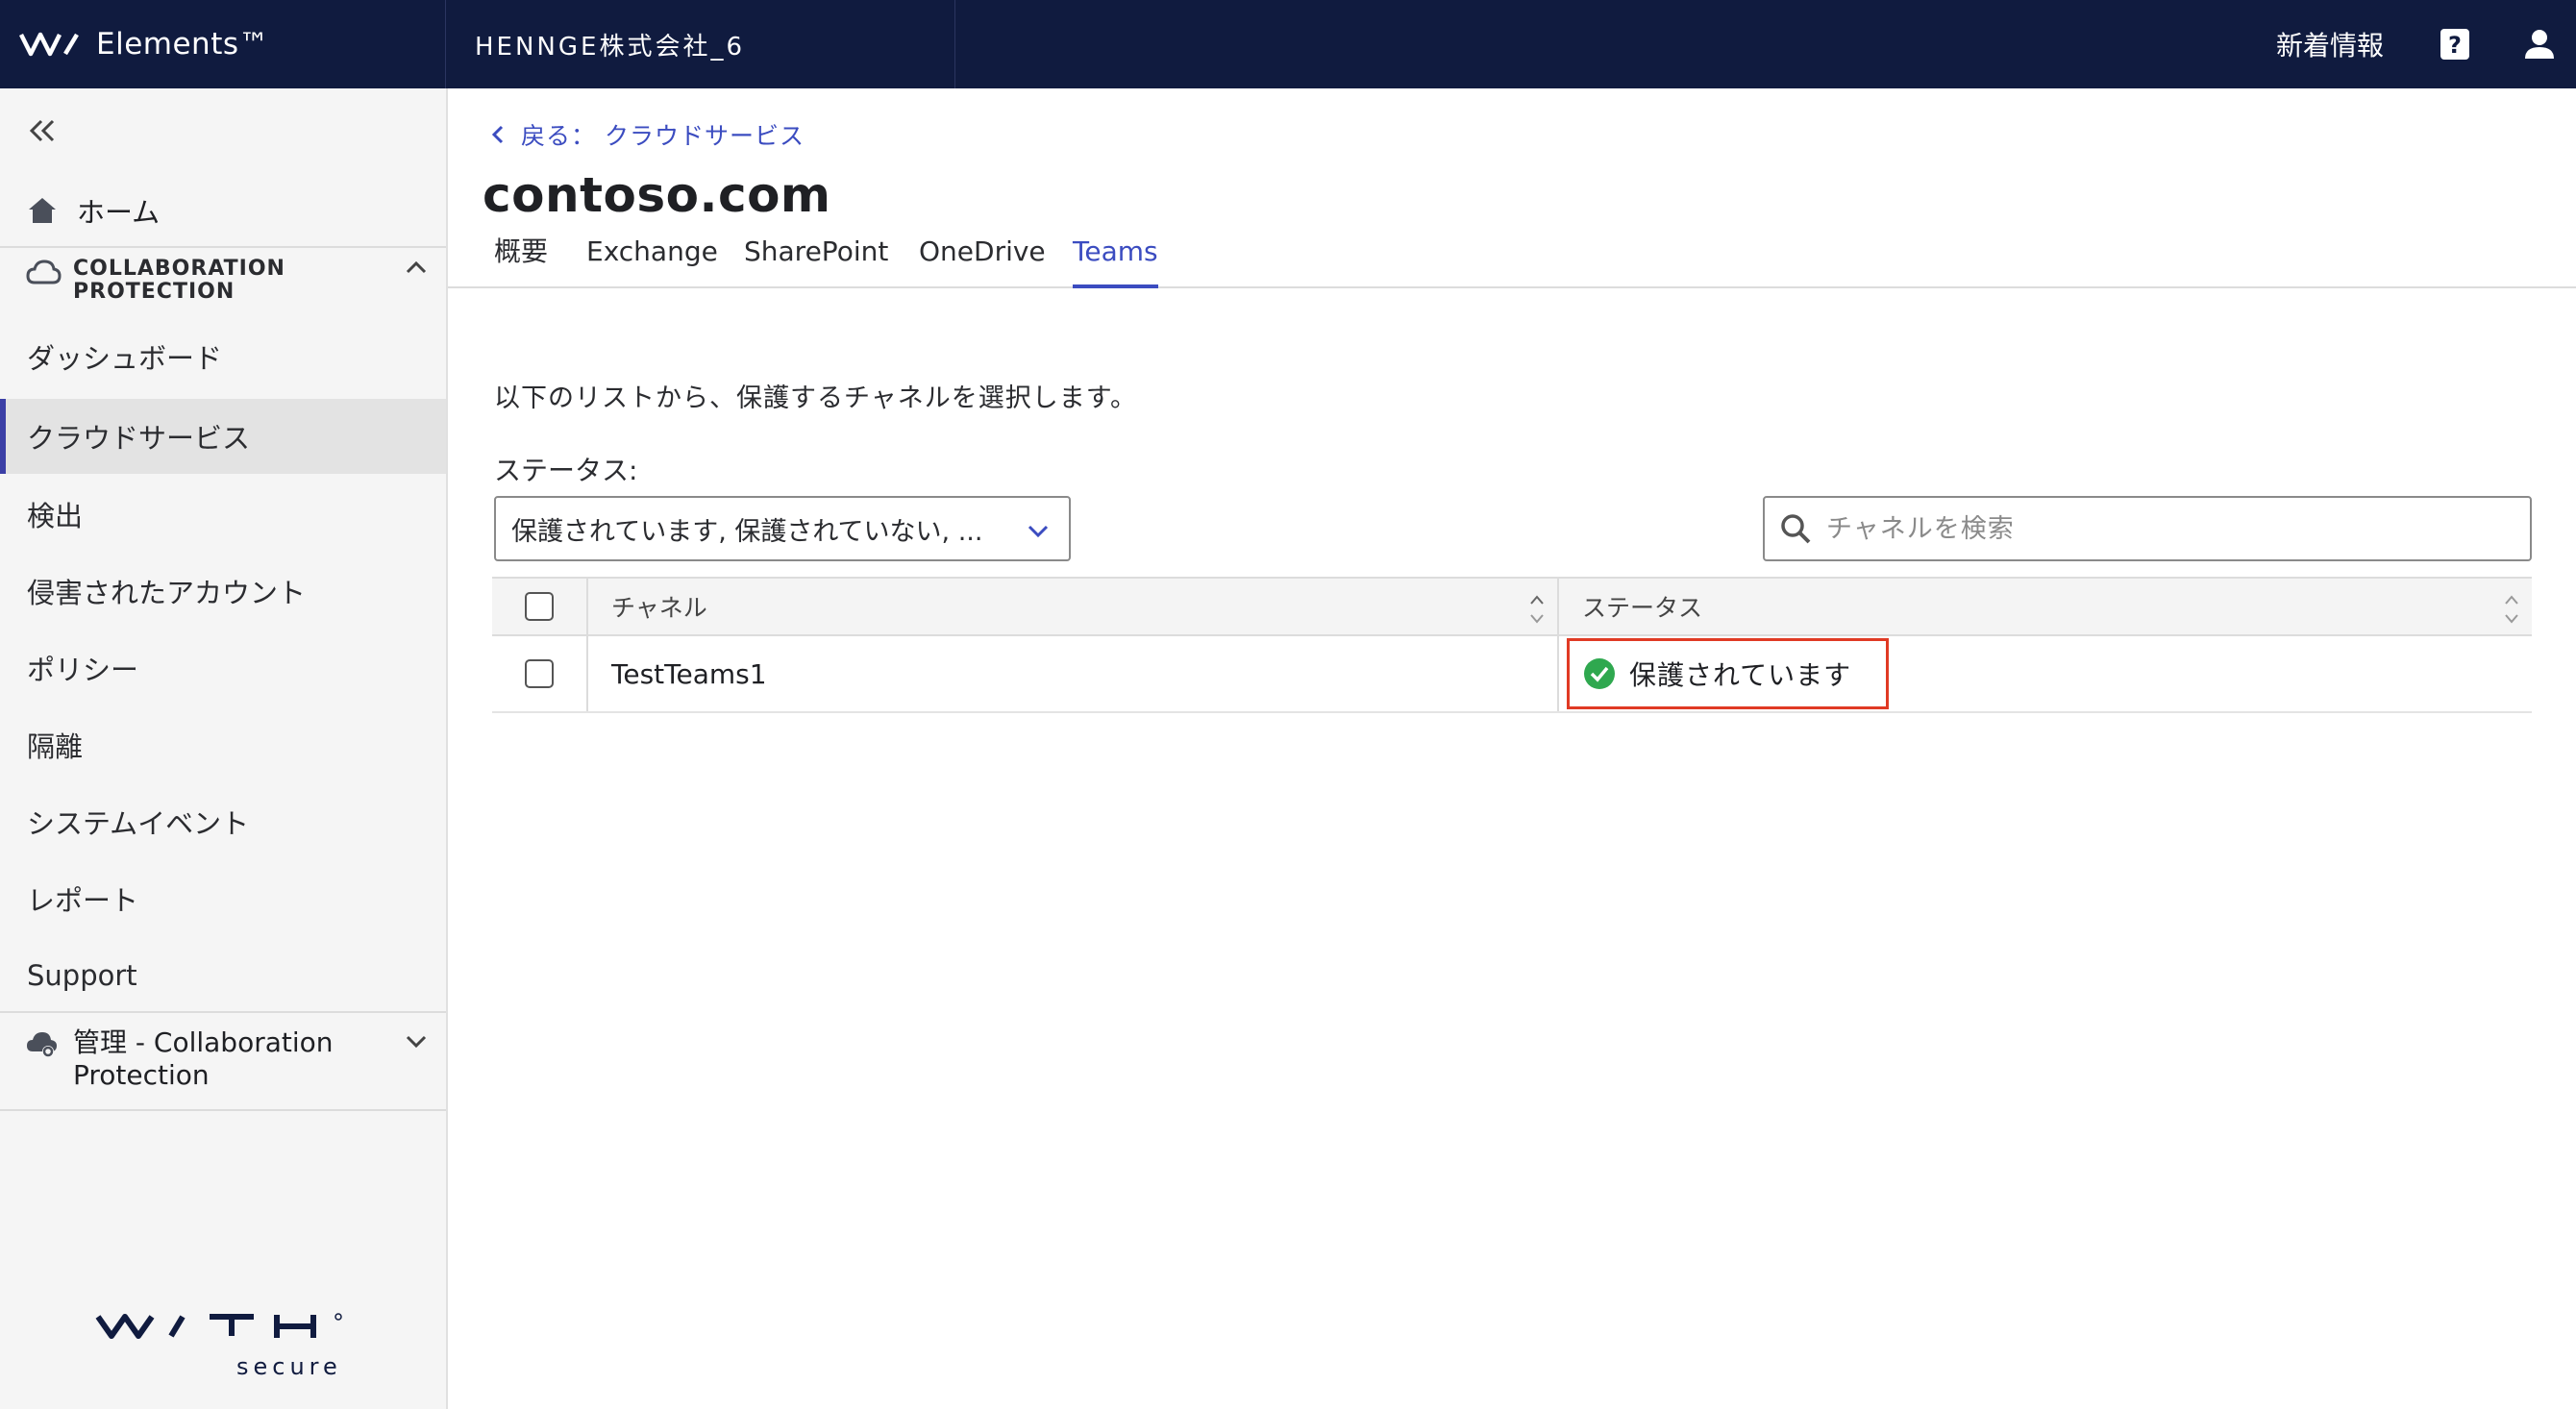 The image size is (2576, 1409). Describe the element at coordinates (816, 398) in the screenshot. I see `description: 以下のリストから、保護するチャネルを選択します。` at that location.